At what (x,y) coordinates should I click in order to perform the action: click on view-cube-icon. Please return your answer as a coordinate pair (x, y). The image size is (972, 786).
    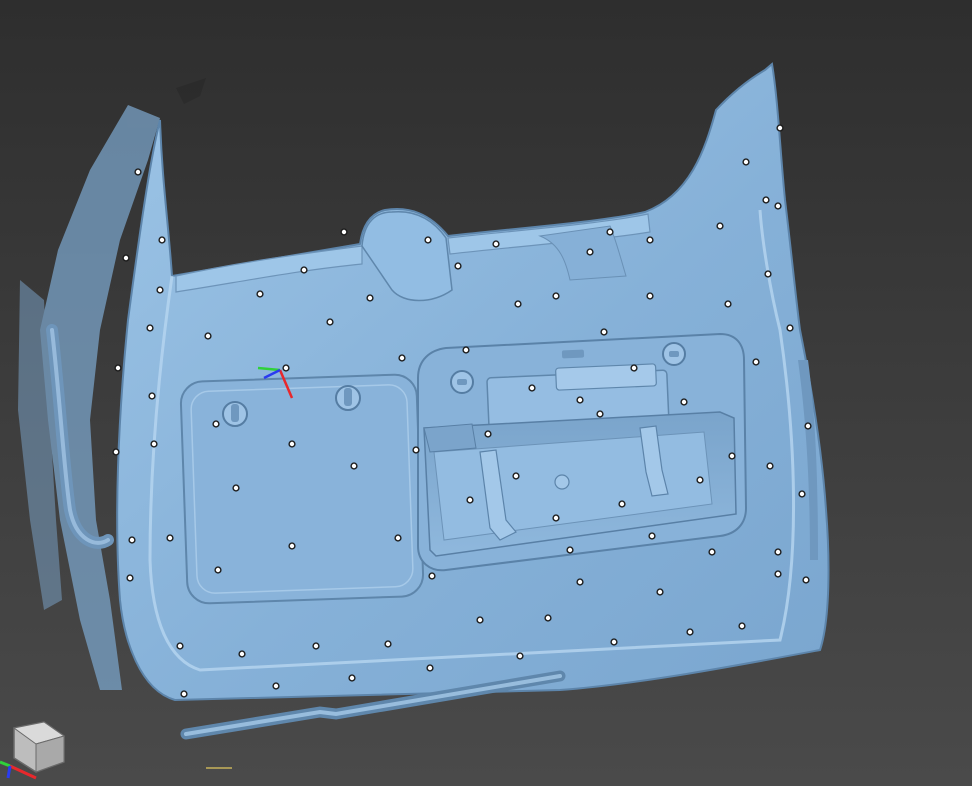
    Looking at the image, I should click on (36, 752).